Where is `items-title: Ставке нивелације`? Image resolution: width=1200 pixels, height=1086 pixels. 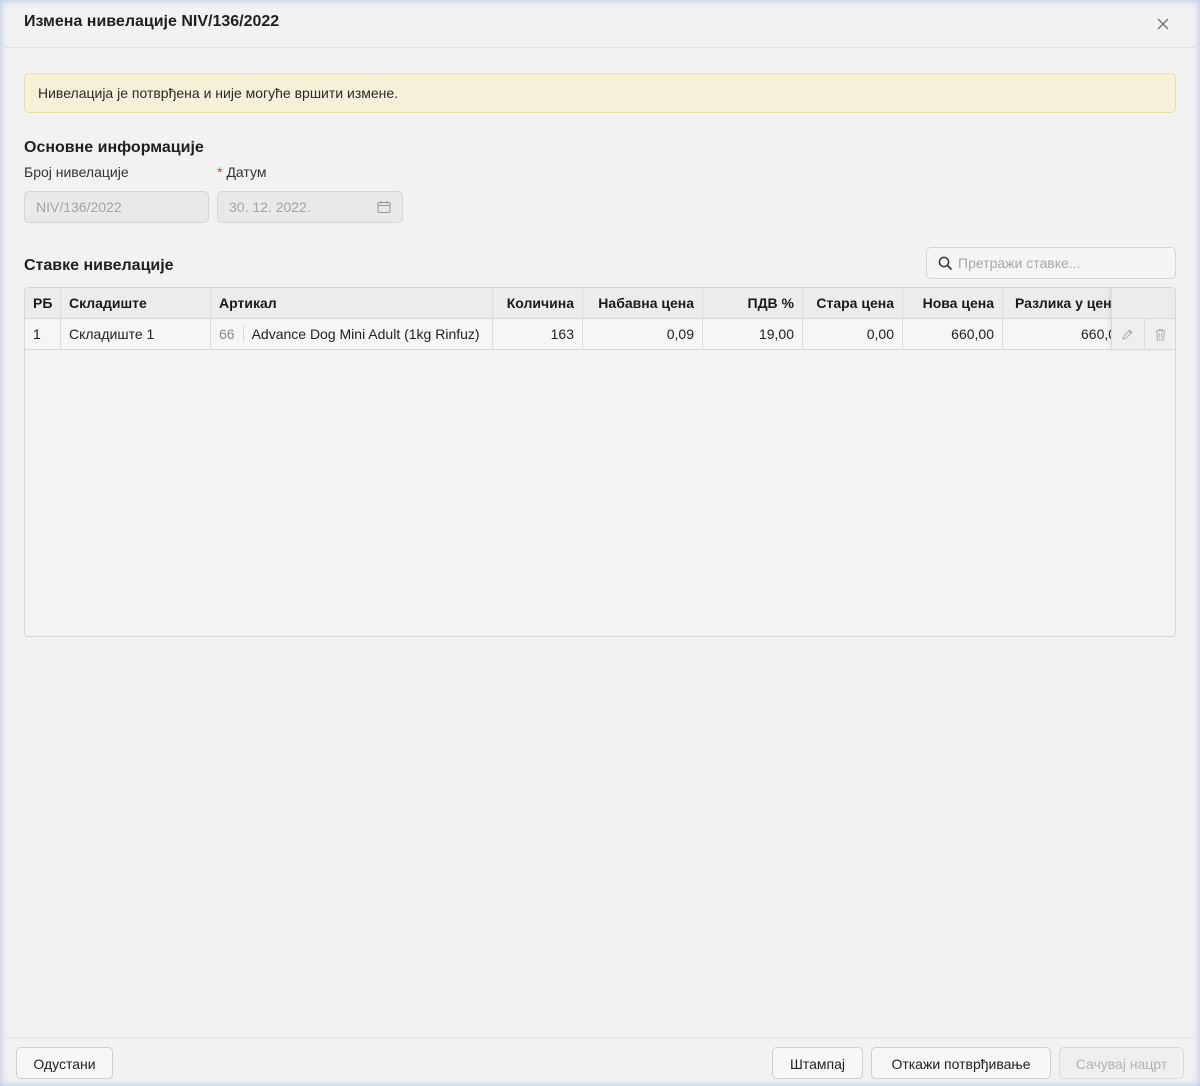
items-title: Ставке нивелације is located at coordinates (99, 265).